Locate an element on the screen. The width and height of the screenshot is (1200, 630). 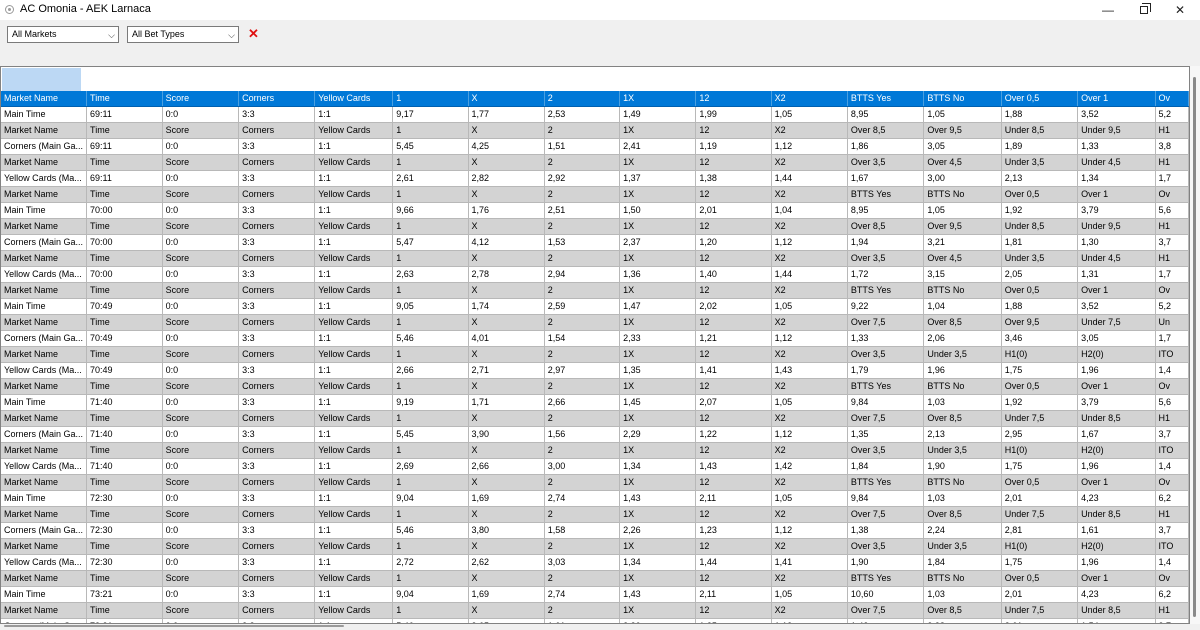
grid-cell: 1,51 is located at coordinates (582, 147).